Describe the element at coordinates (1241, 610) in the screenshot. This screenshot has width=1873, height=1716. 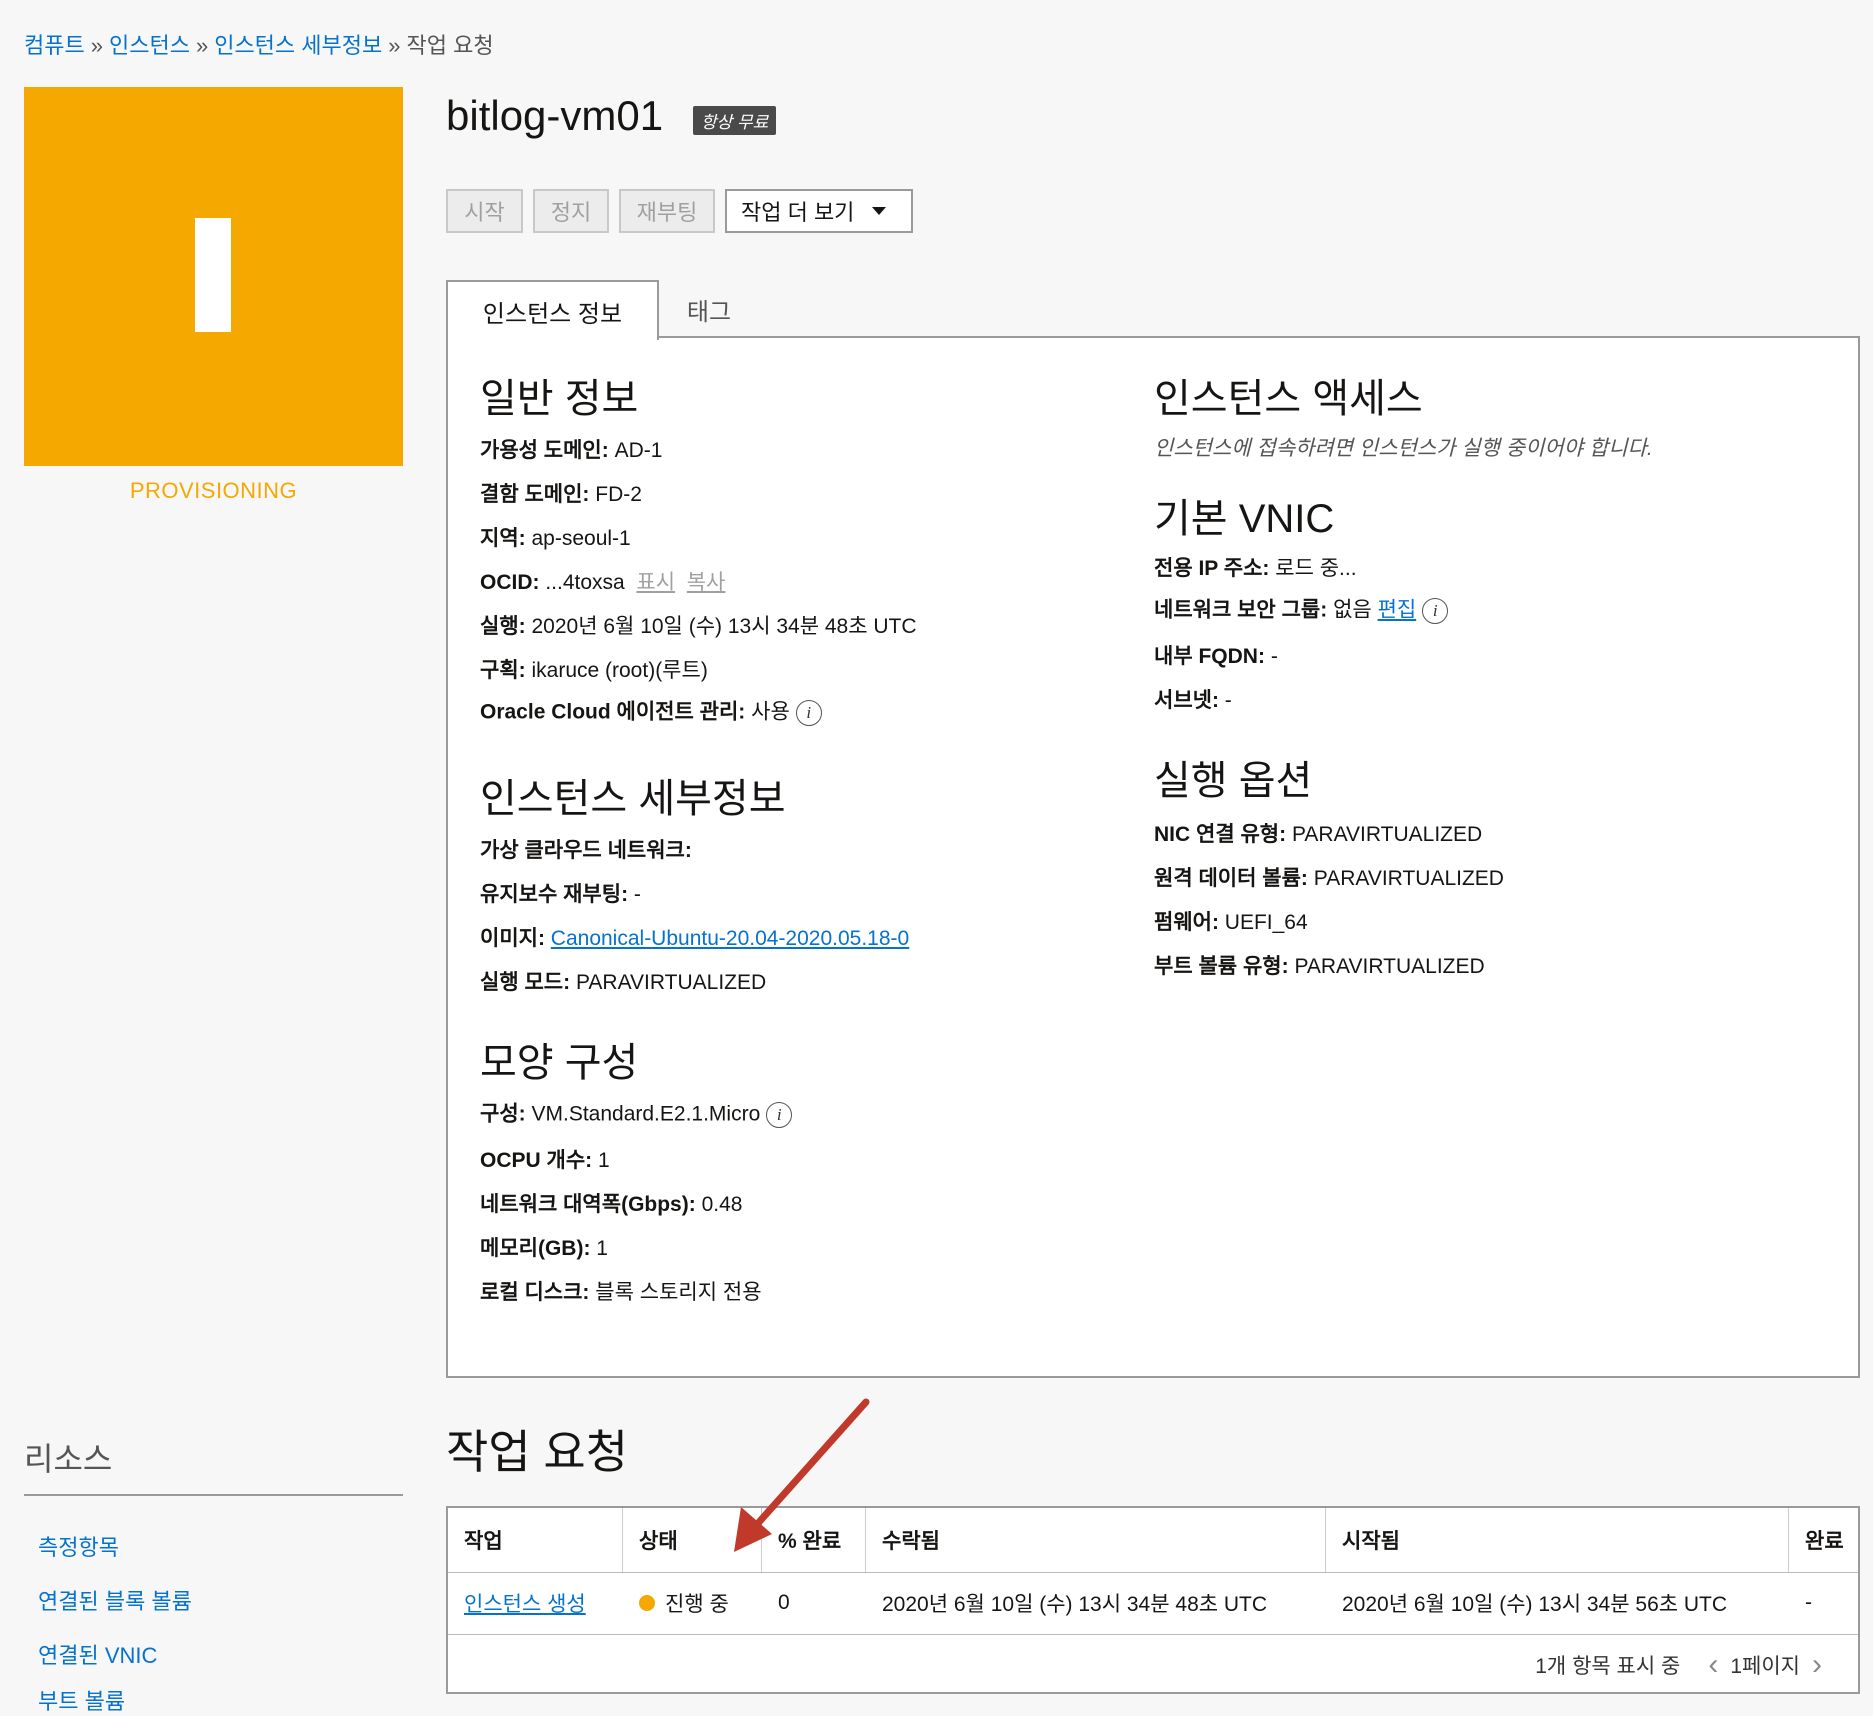
I see `field-label: 네트워크 보안 그룹:` at that location.